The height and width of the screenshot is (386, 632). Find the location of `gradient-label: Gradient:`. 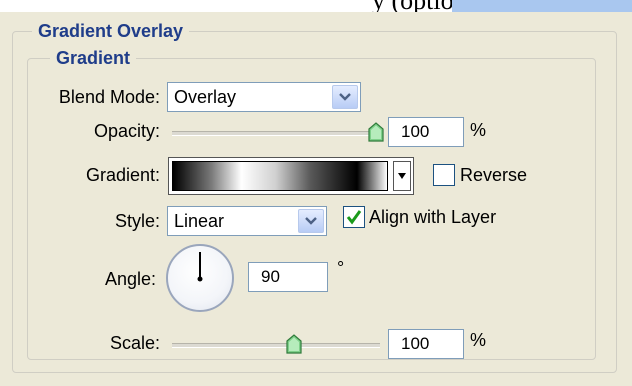

gradient-label: Gradient: is located at coordinates (122, 175).